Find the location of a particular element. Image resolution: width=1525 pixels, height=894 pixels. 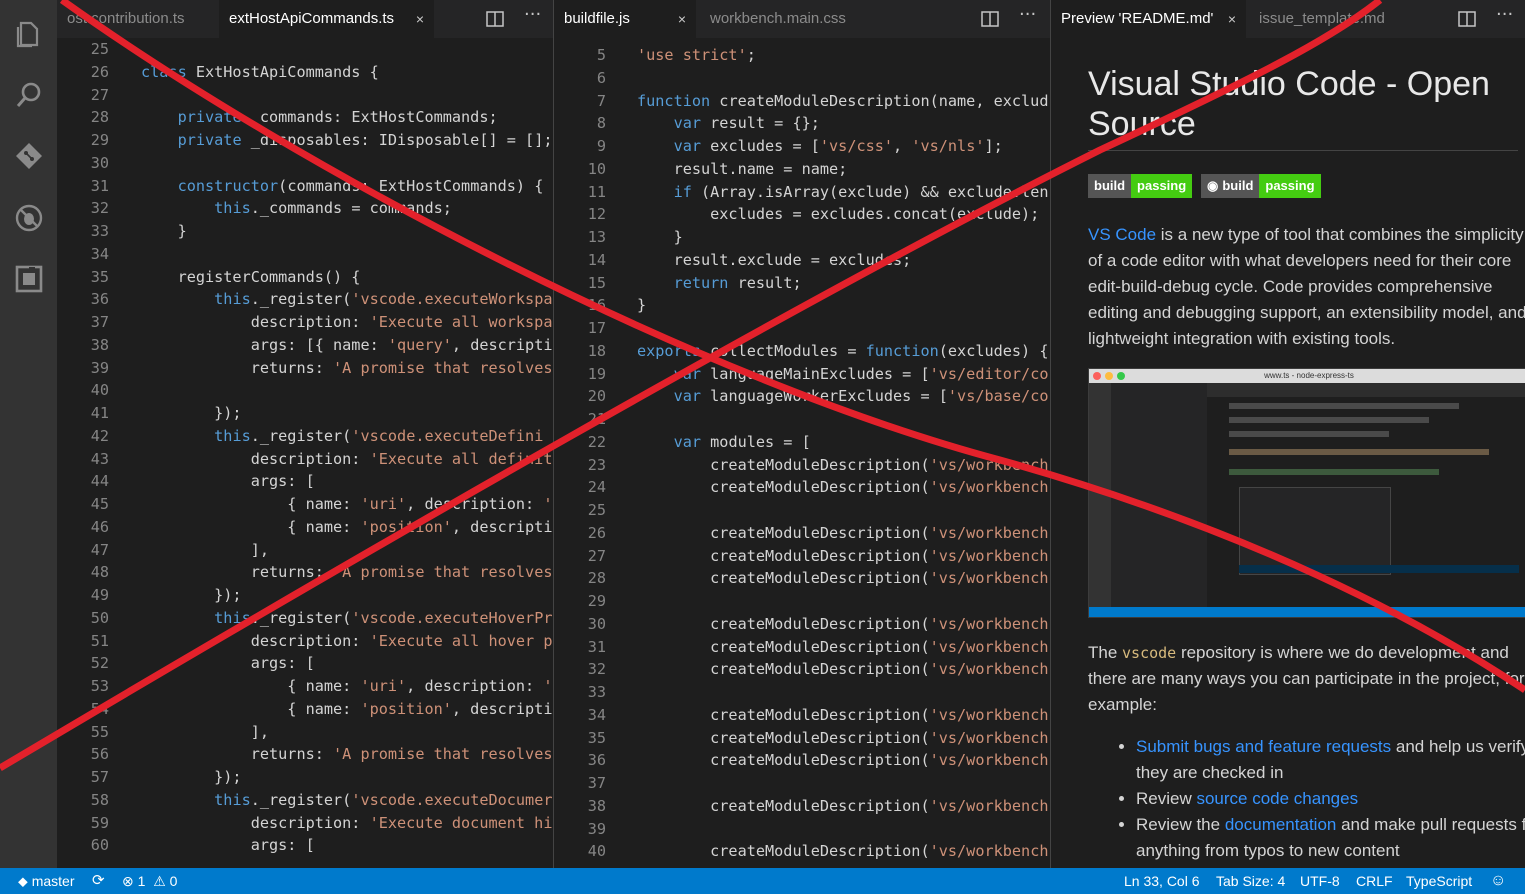

code-line: 30 is located at coordinates (305, 163).